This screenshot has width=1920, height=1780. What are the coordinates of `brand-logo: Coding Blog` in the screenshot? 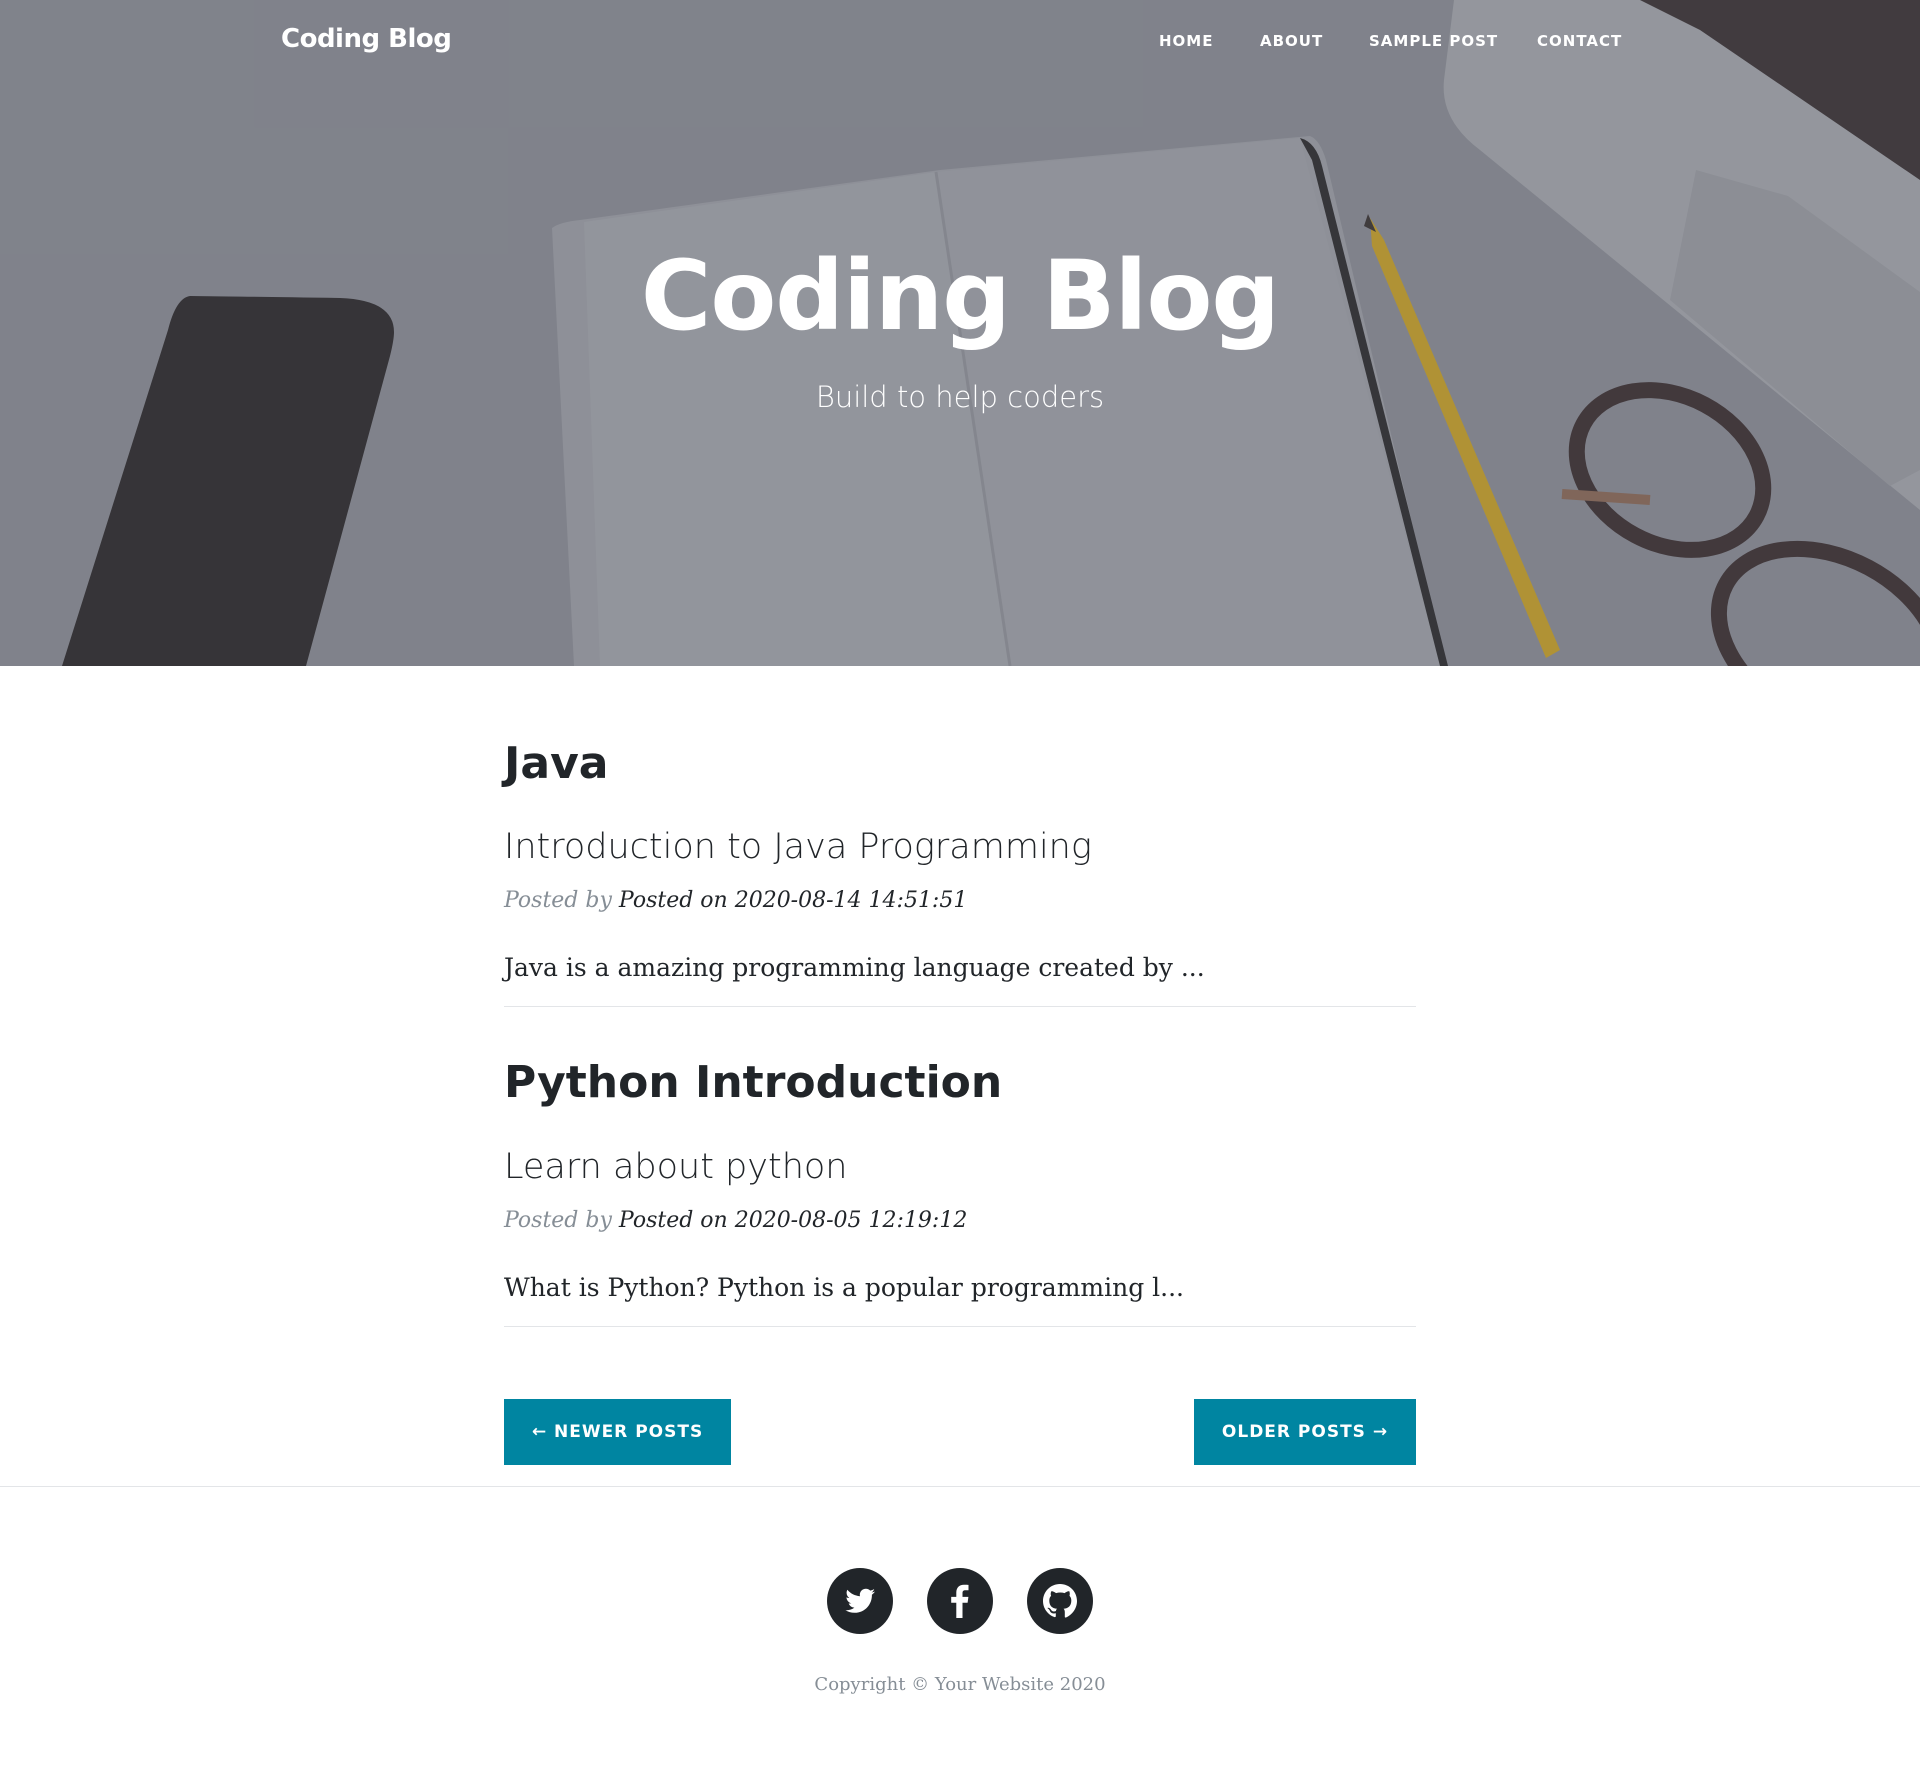 It's located at (366, 39).